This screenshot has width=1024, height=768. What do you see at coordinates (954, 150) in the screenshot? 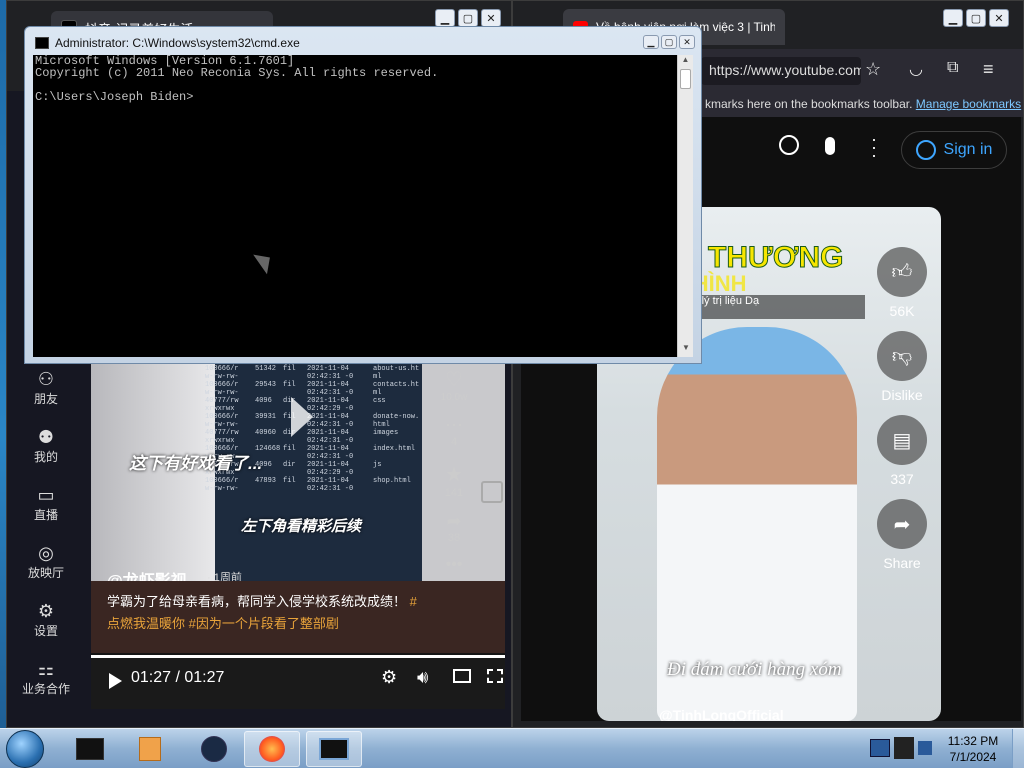
I see `sign-in-button: Sign in` at bounding box center [954, 150].